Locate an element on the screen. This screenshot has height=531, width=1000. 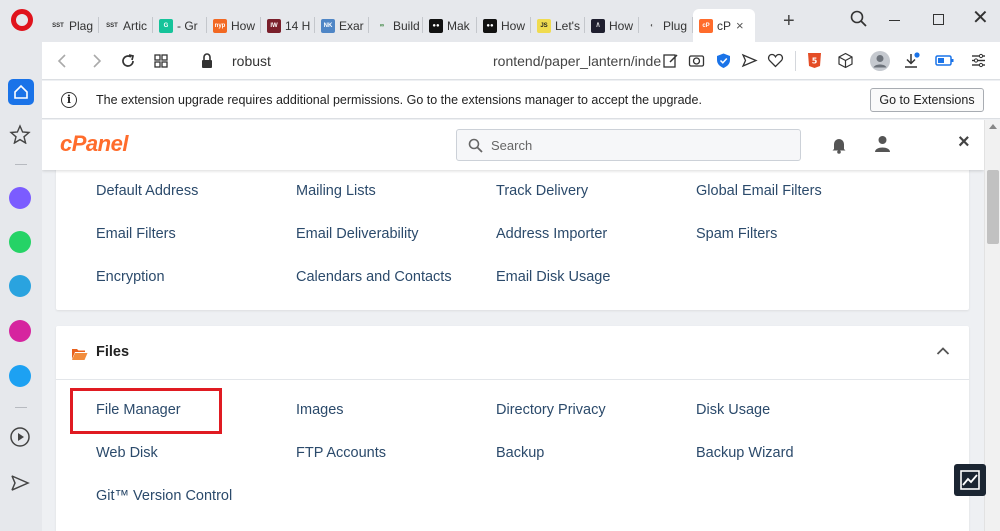
back-arrow-icon is located at coordinates (63, 61).